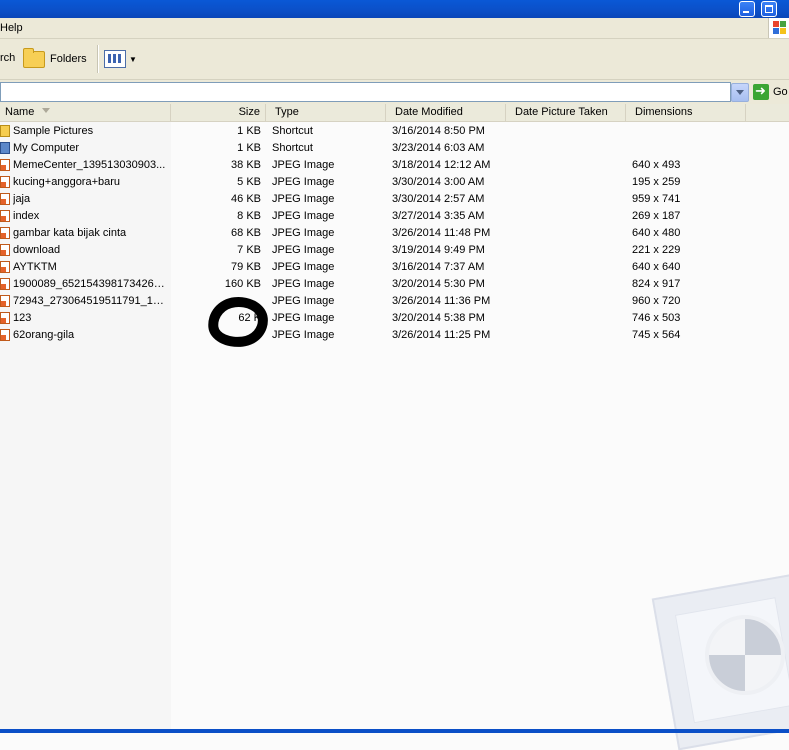 The width and height of the screenshot is (789, 750). Describe the element at coordinates (441, 165) in the screenshot. I see `file-date-modified: 3/18/2014 12:12 AM` at that location.